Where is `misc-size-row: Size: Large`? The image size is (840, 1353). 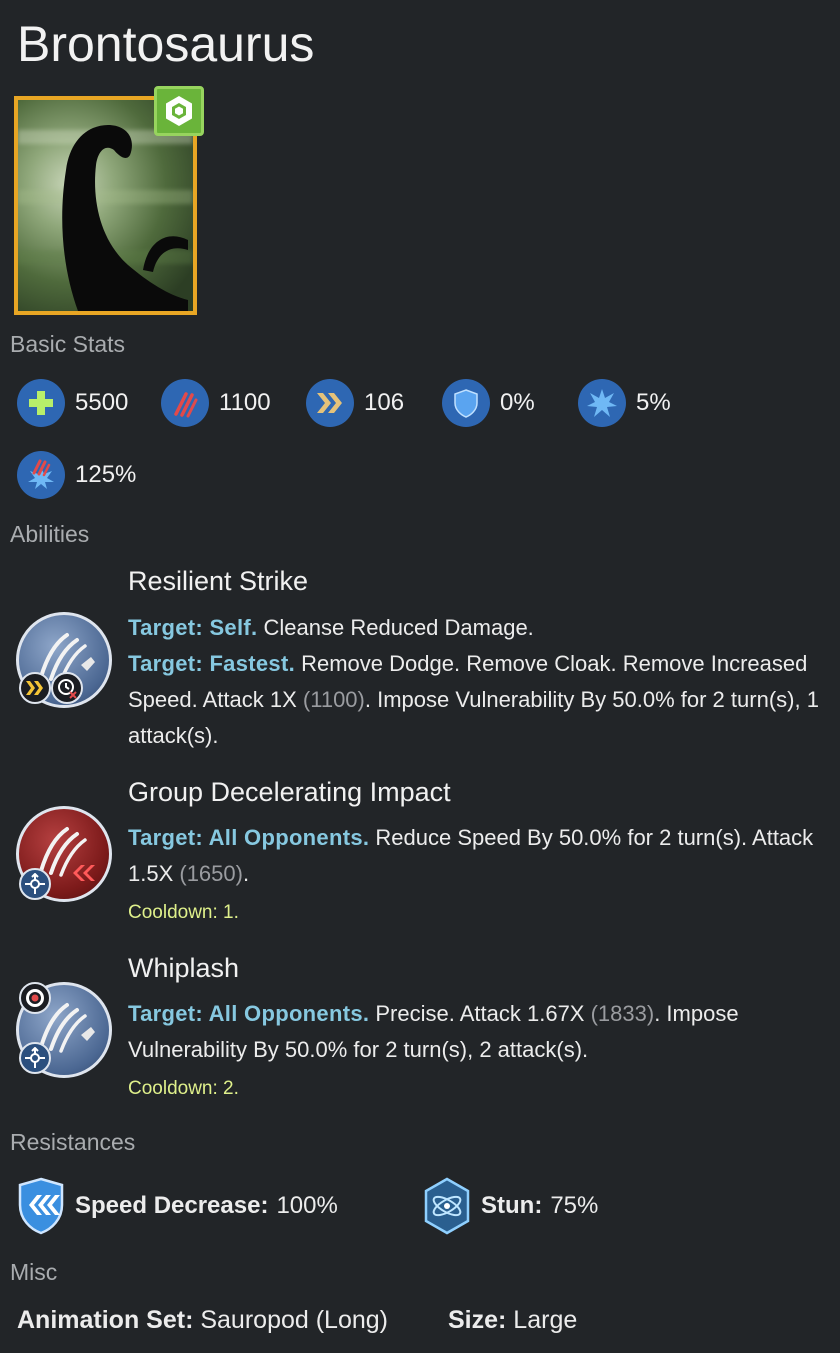
misc-size-row: Size: Large is located at coordinates (512, 1320).